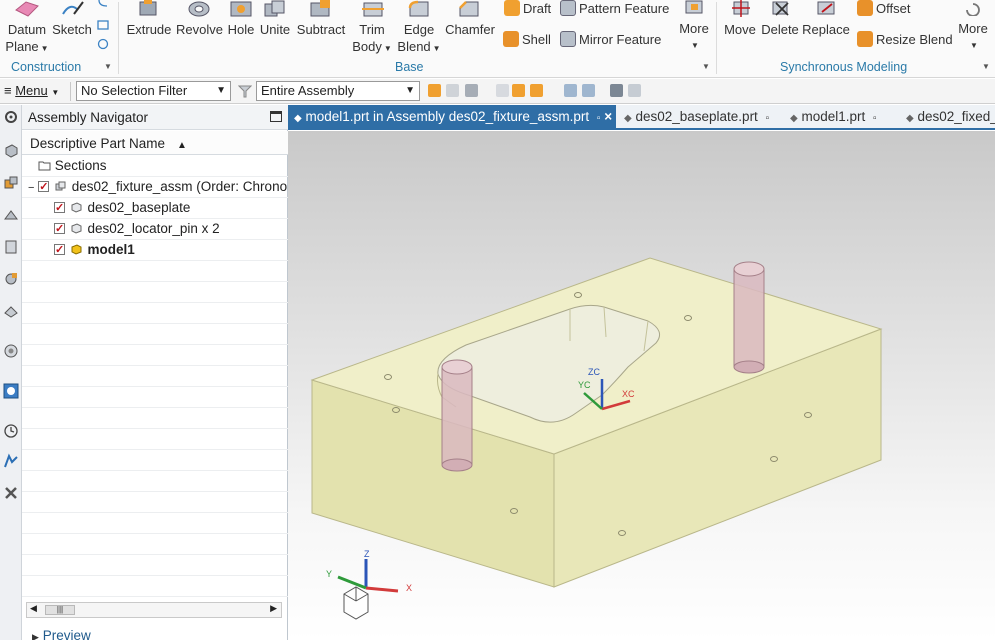  What do you see at coordinates (588, 90) in the screenshot?
I see `snap-midpoint-icon` at bounding box center [588, 90].